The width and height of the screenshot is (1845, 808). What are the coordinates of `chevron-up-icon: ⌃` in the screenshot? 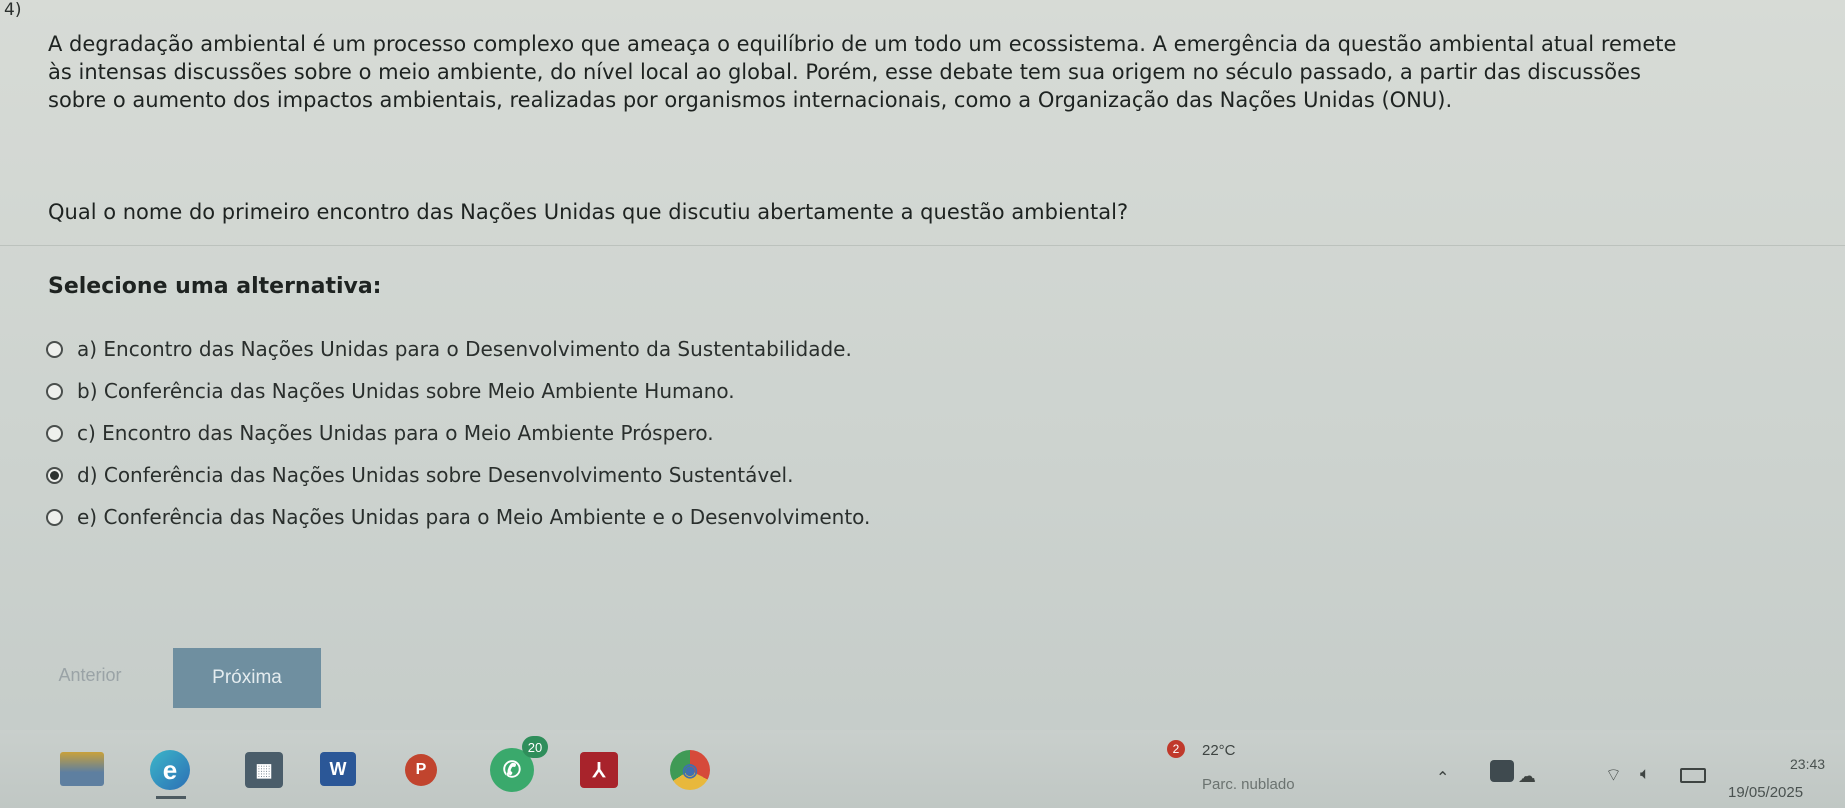 It's located at (1442, 777).